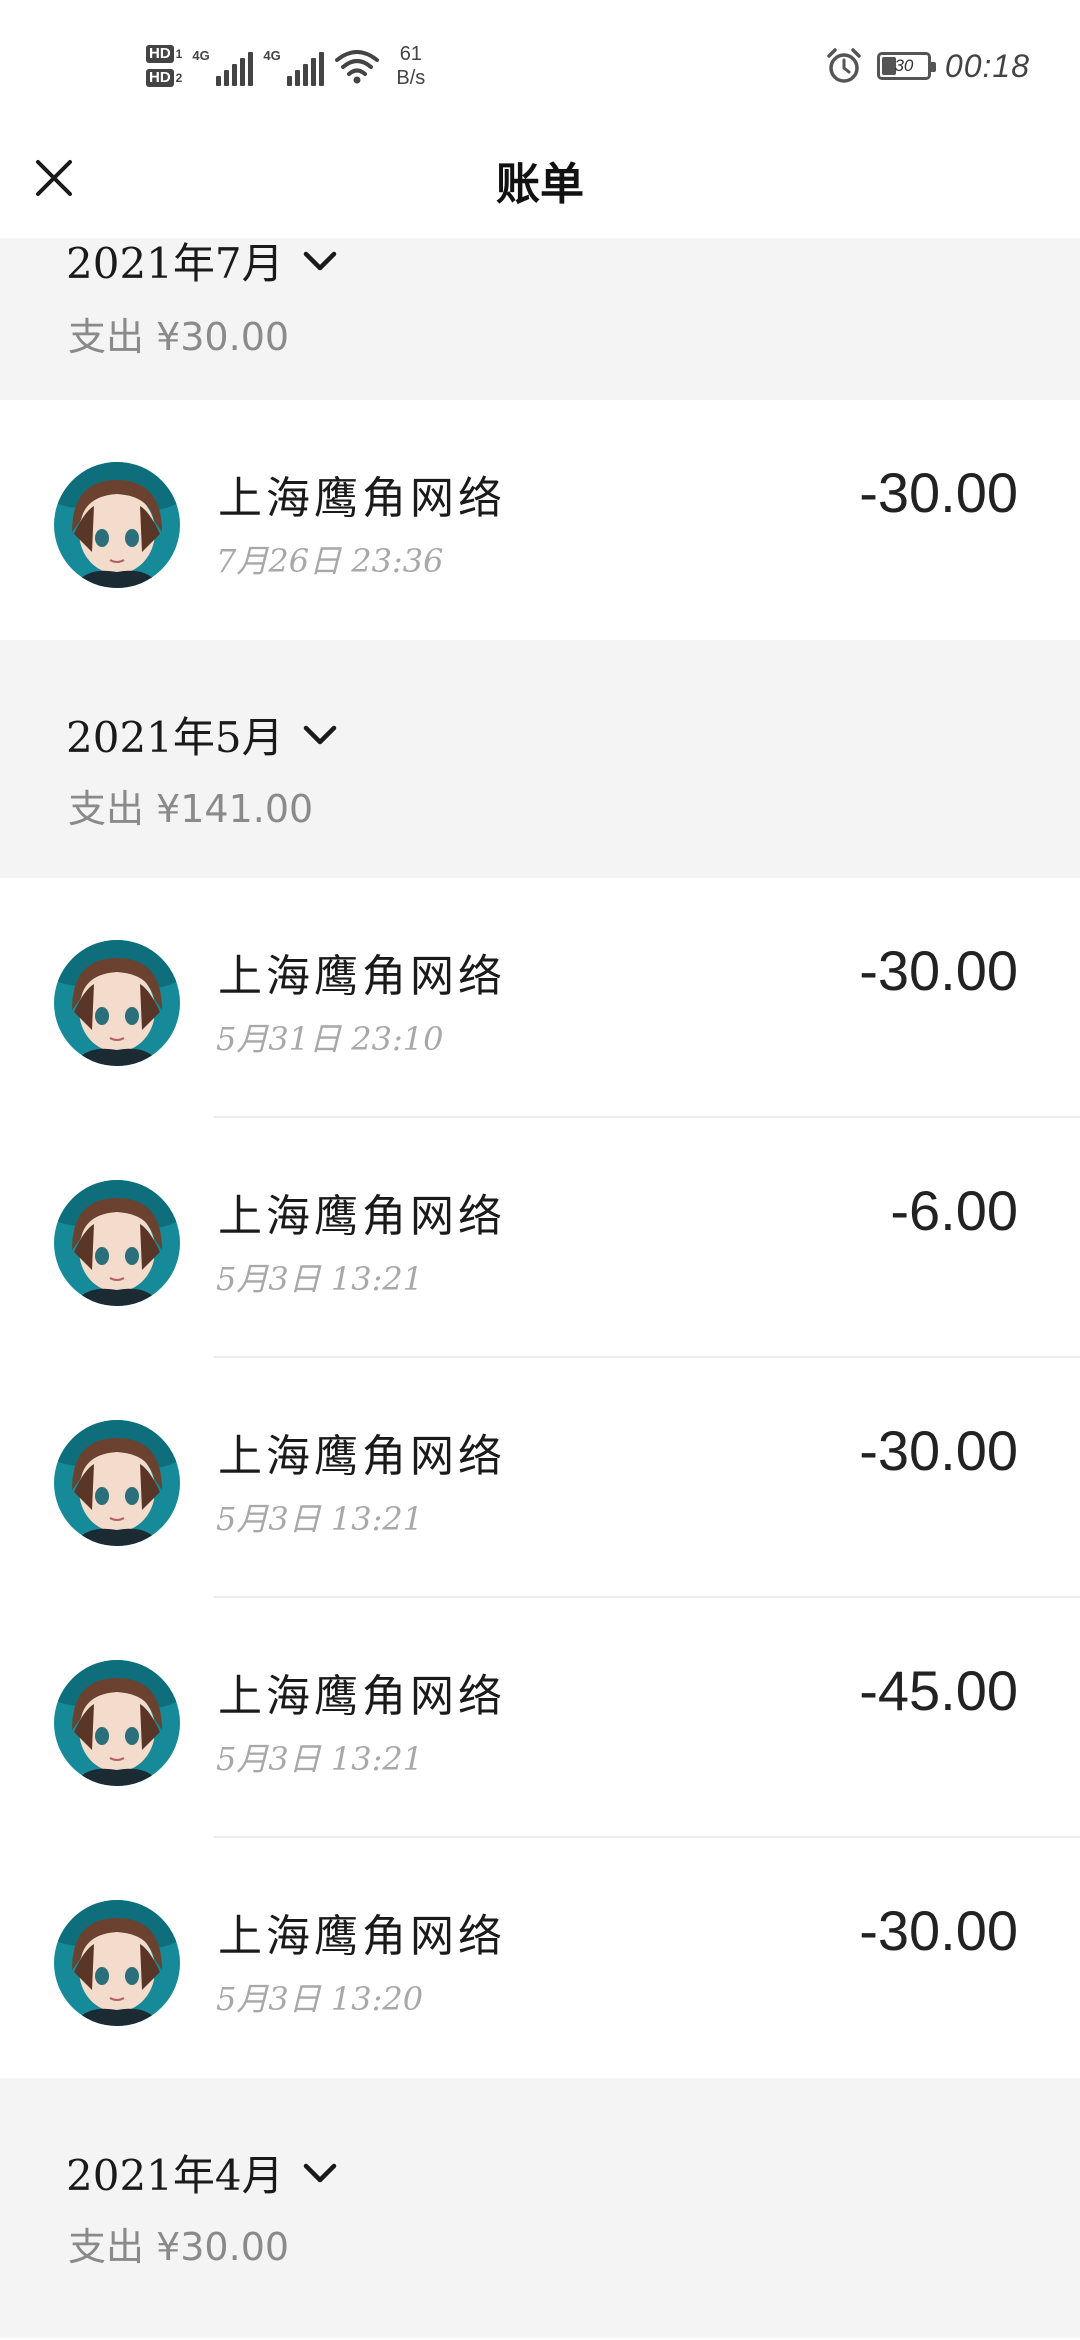 The height and width of the screenshot is (2340, 1080). I want to click on hd1-num: 1, so click(179, 54).